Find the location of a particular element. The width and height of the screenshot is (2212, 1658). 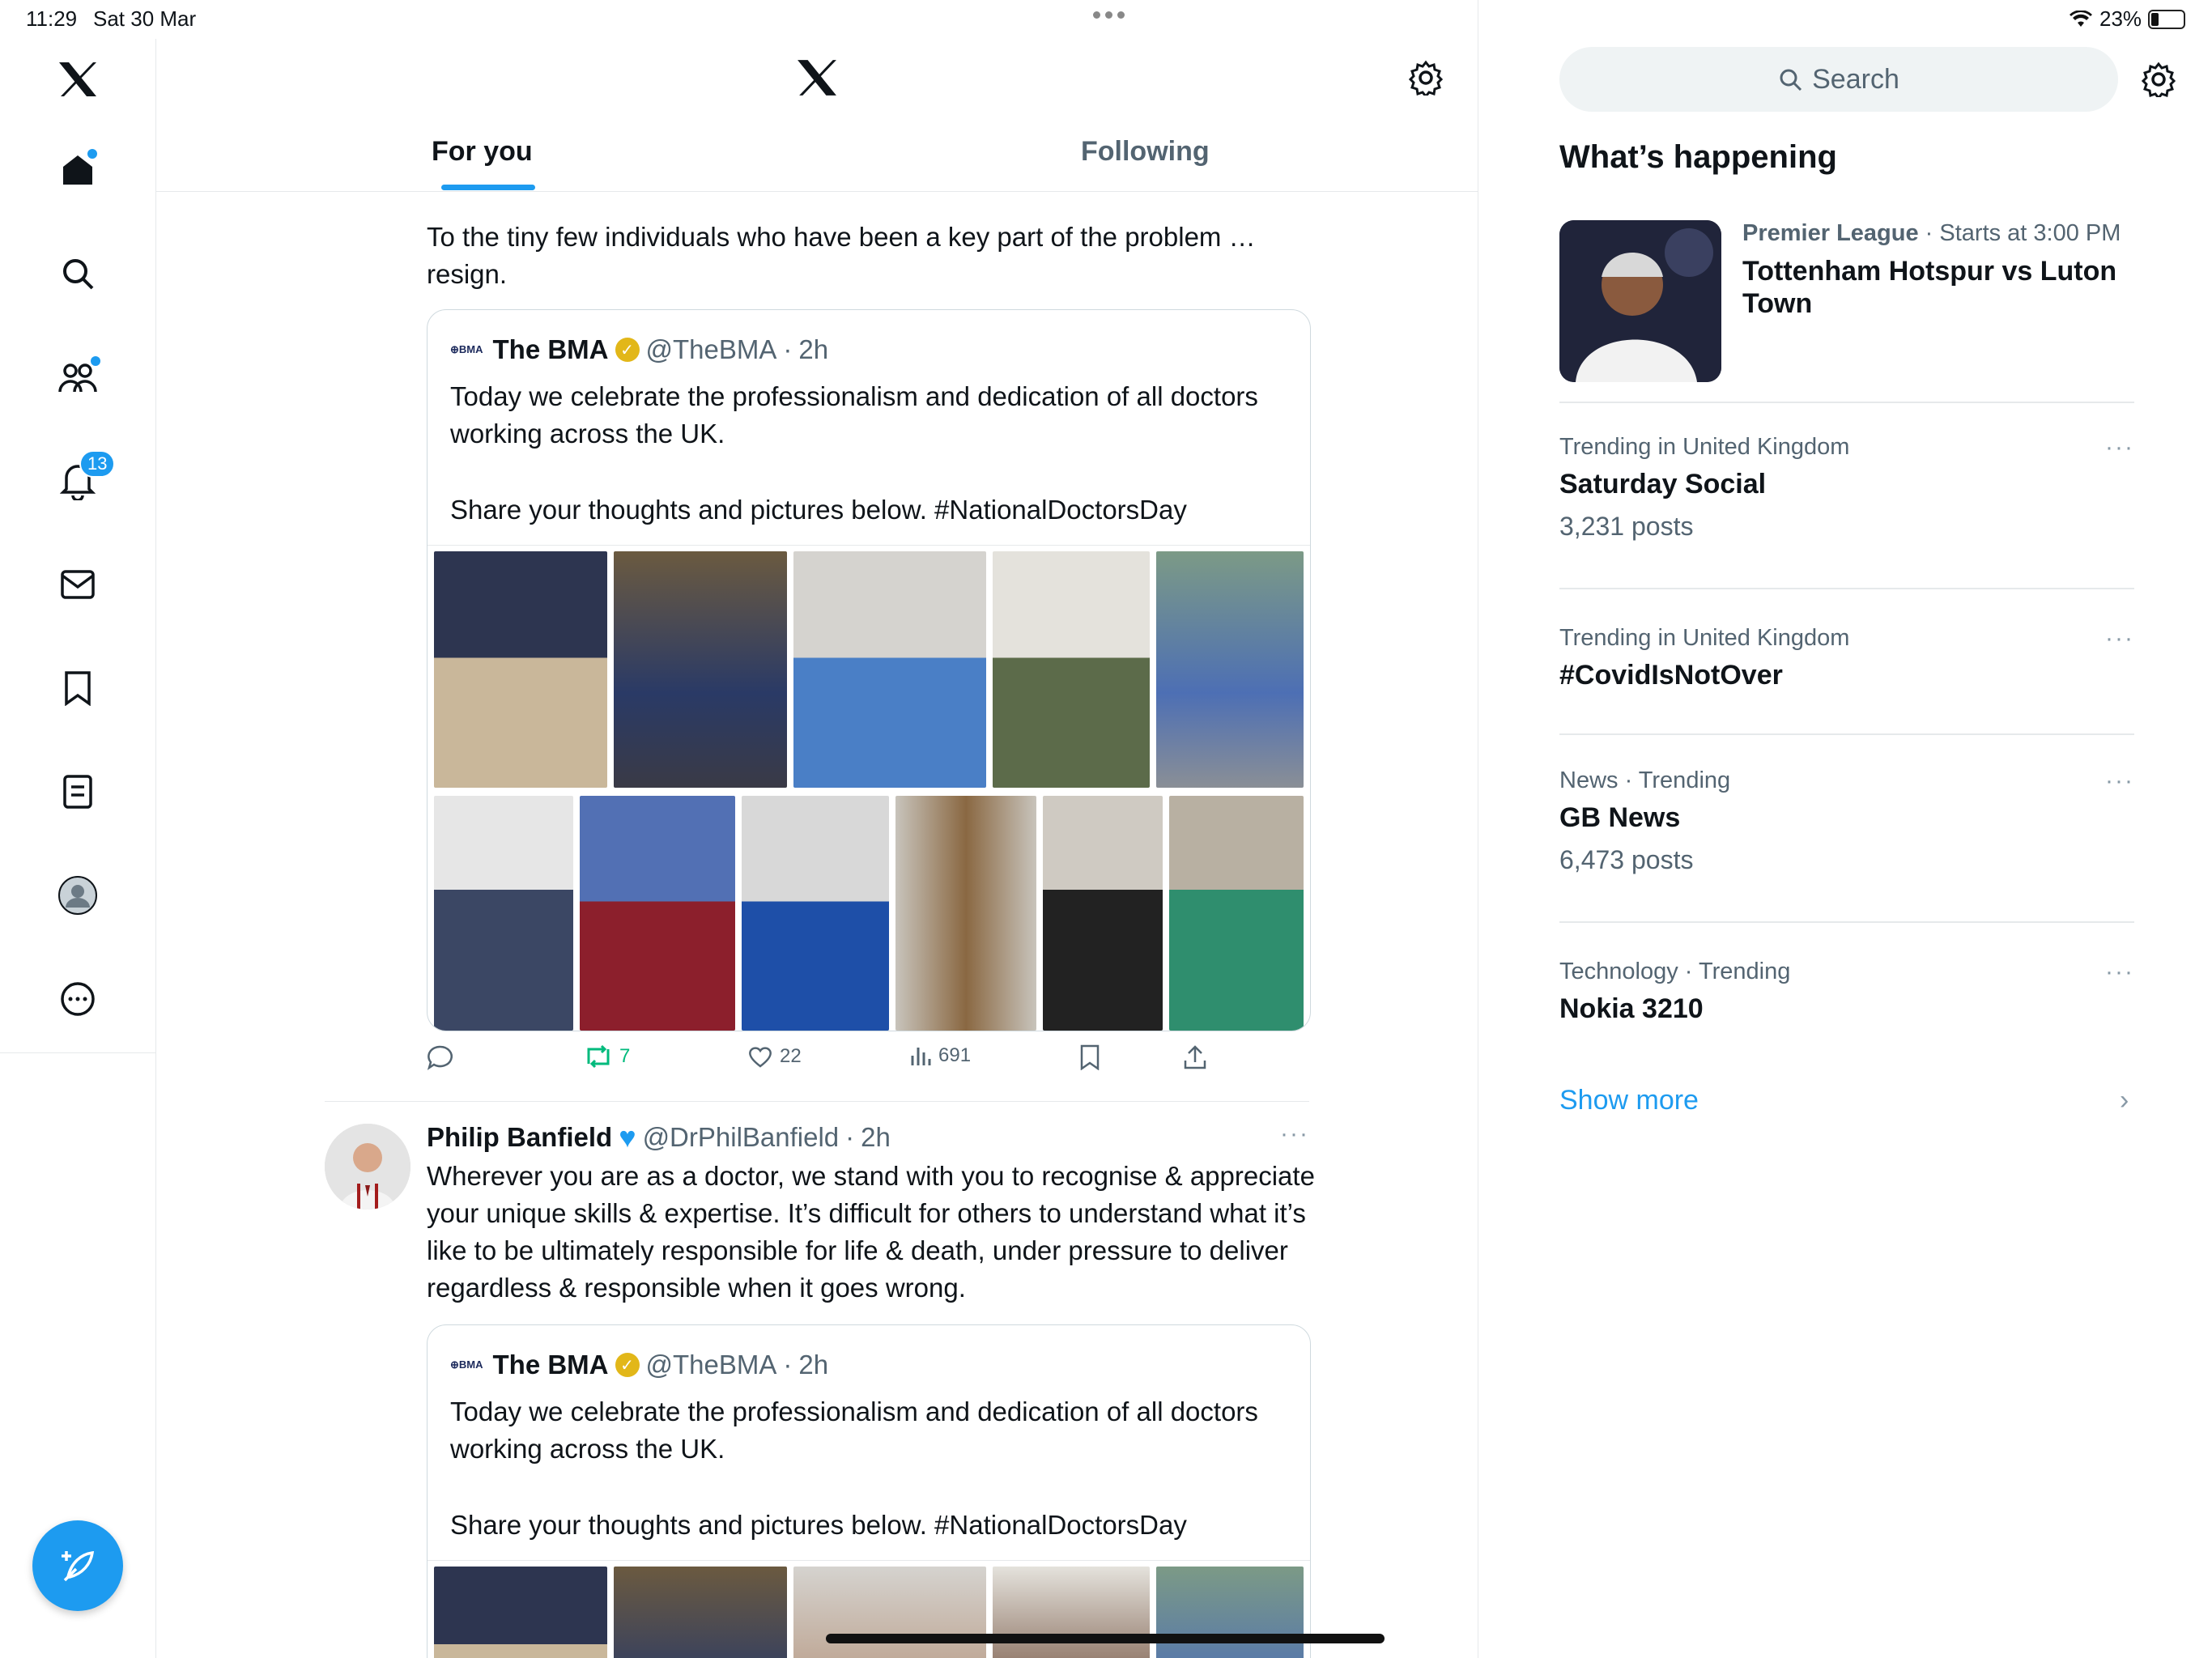

author-name: Philip Banfield is located at coordinates (519, 1137).